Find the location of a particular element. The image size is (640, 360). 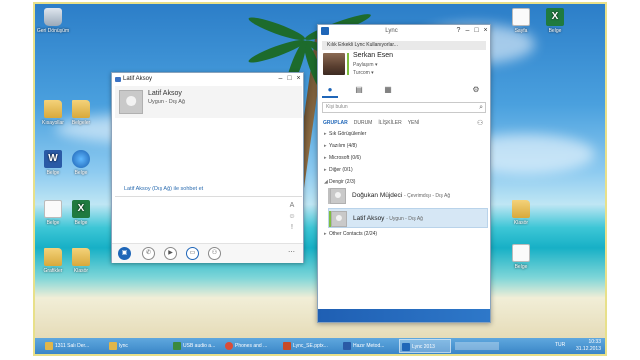

add-contact-icon: ⚇ is located at coordinates (480, 123).